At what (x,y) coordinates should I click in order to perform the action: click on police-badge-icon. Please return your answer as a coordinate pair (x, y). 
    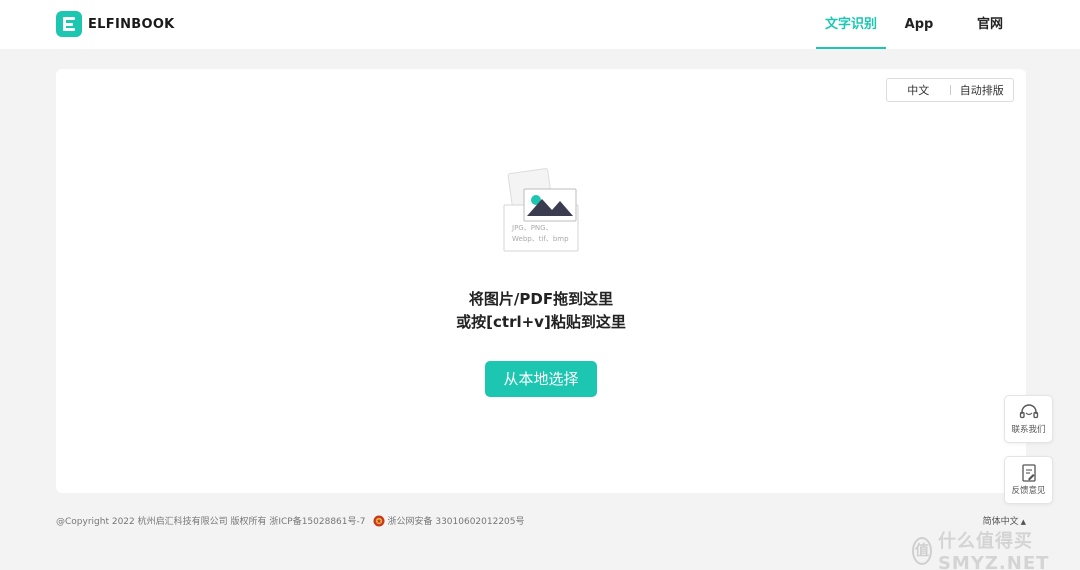
    Looking at the image, I should click on (379, 520).